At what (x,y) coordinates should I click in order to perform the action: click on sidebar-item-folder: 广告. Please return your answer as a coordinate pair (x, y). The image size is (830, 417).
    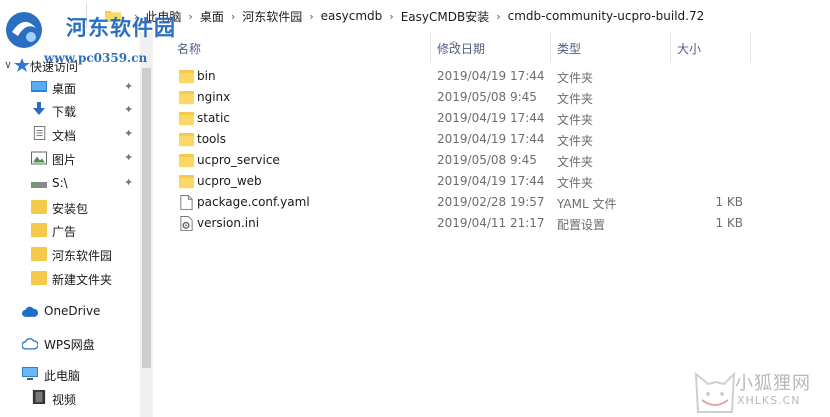
    Looking at the image, I should click on (70, 230).